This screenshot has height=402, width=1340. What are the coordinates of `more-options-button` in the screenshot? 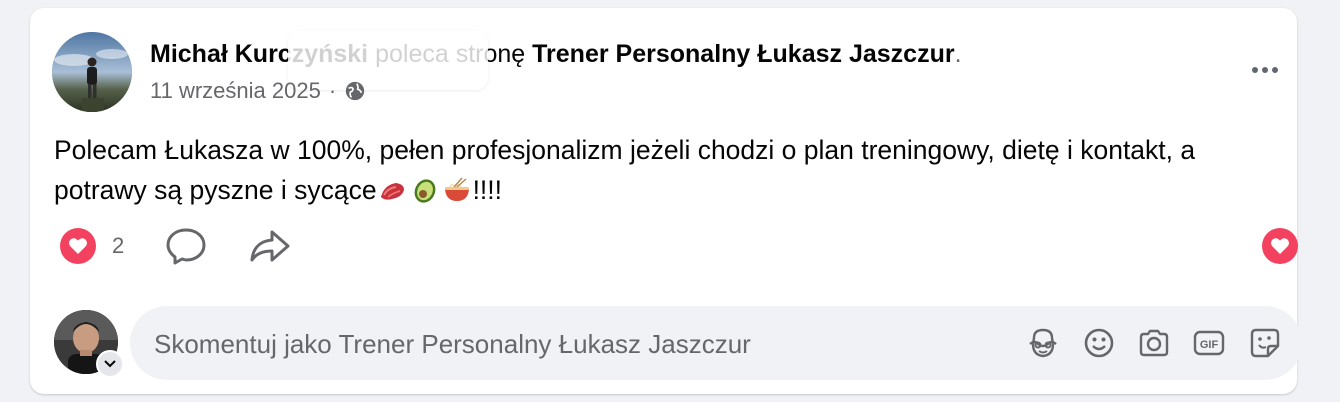 It's located at (1265, 70).